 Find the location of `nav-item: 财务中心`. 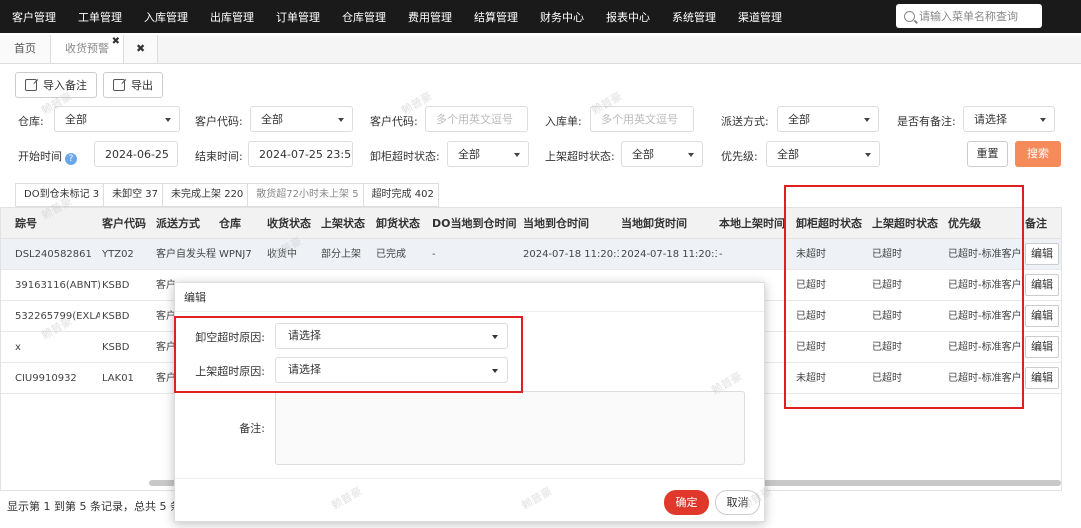

nav-item: 财务中心 is located at coordinates (562, 17).